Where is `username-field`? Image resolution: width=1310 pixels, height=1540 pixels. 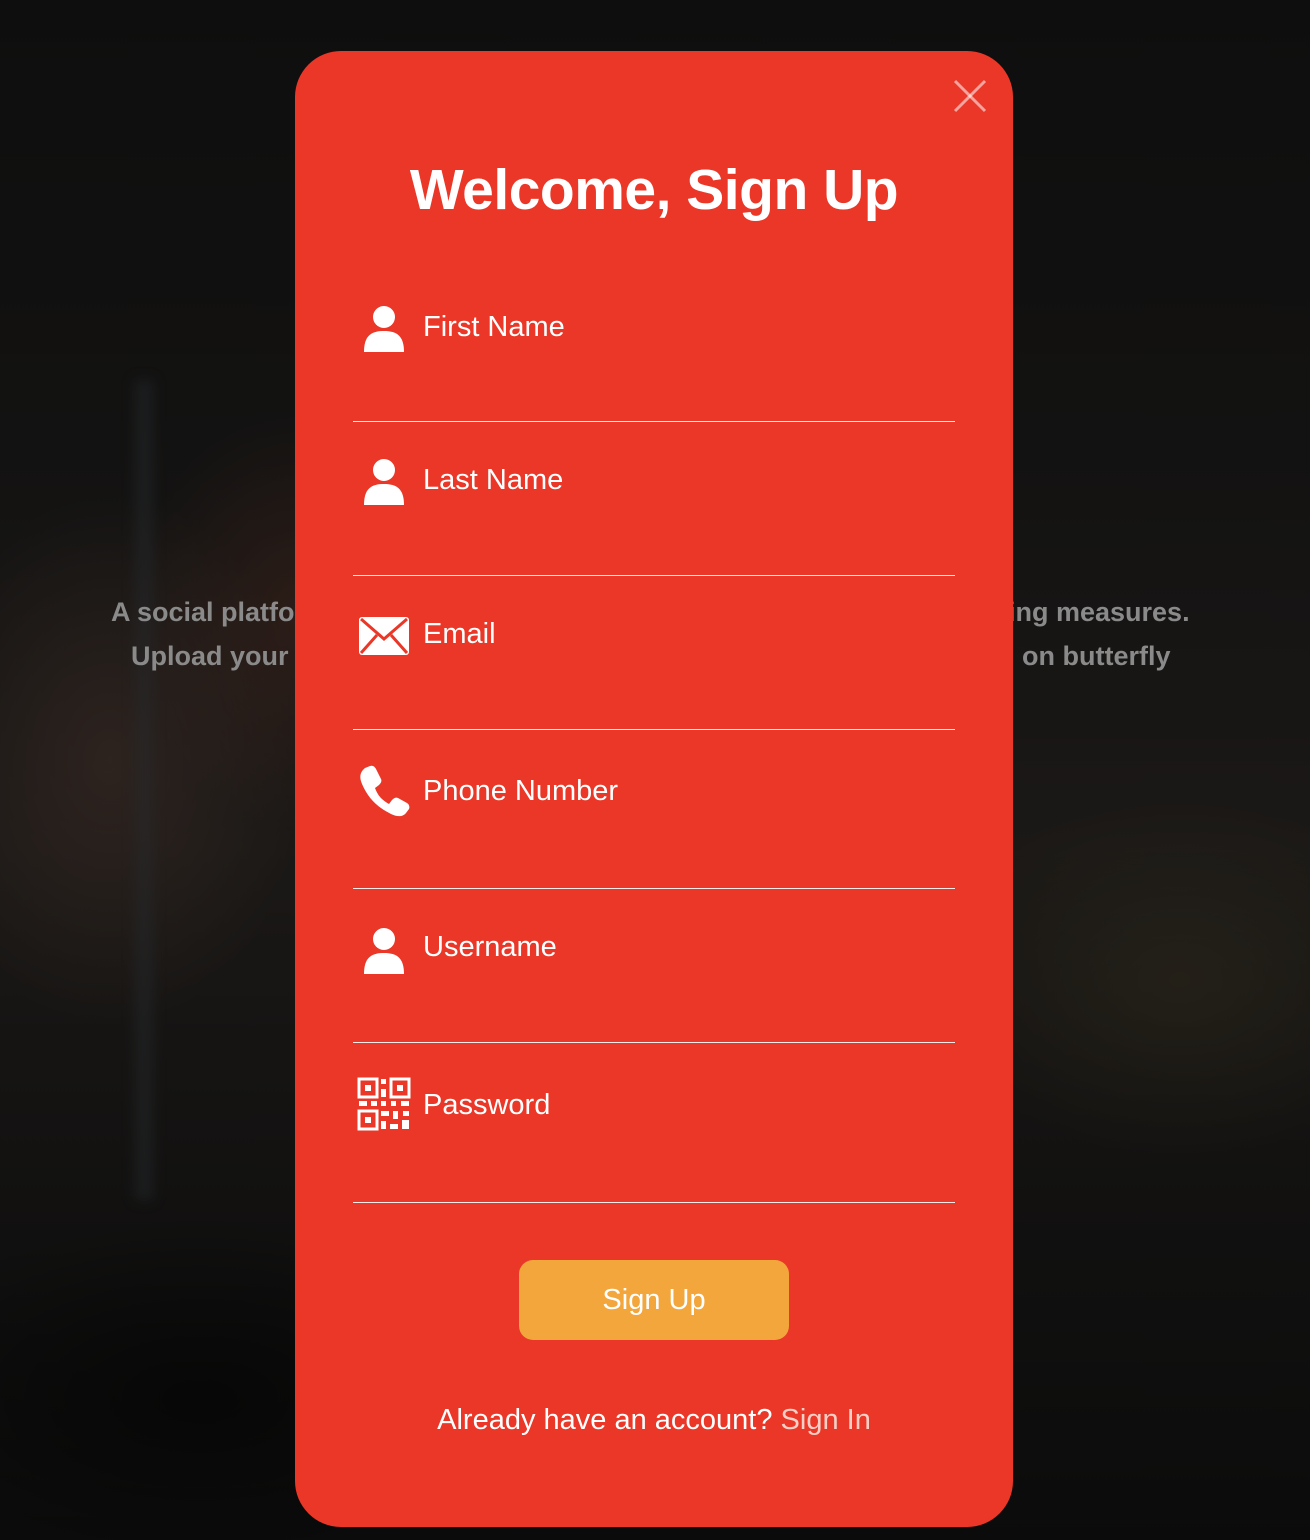 username-field is located at coordinates (654, 965).